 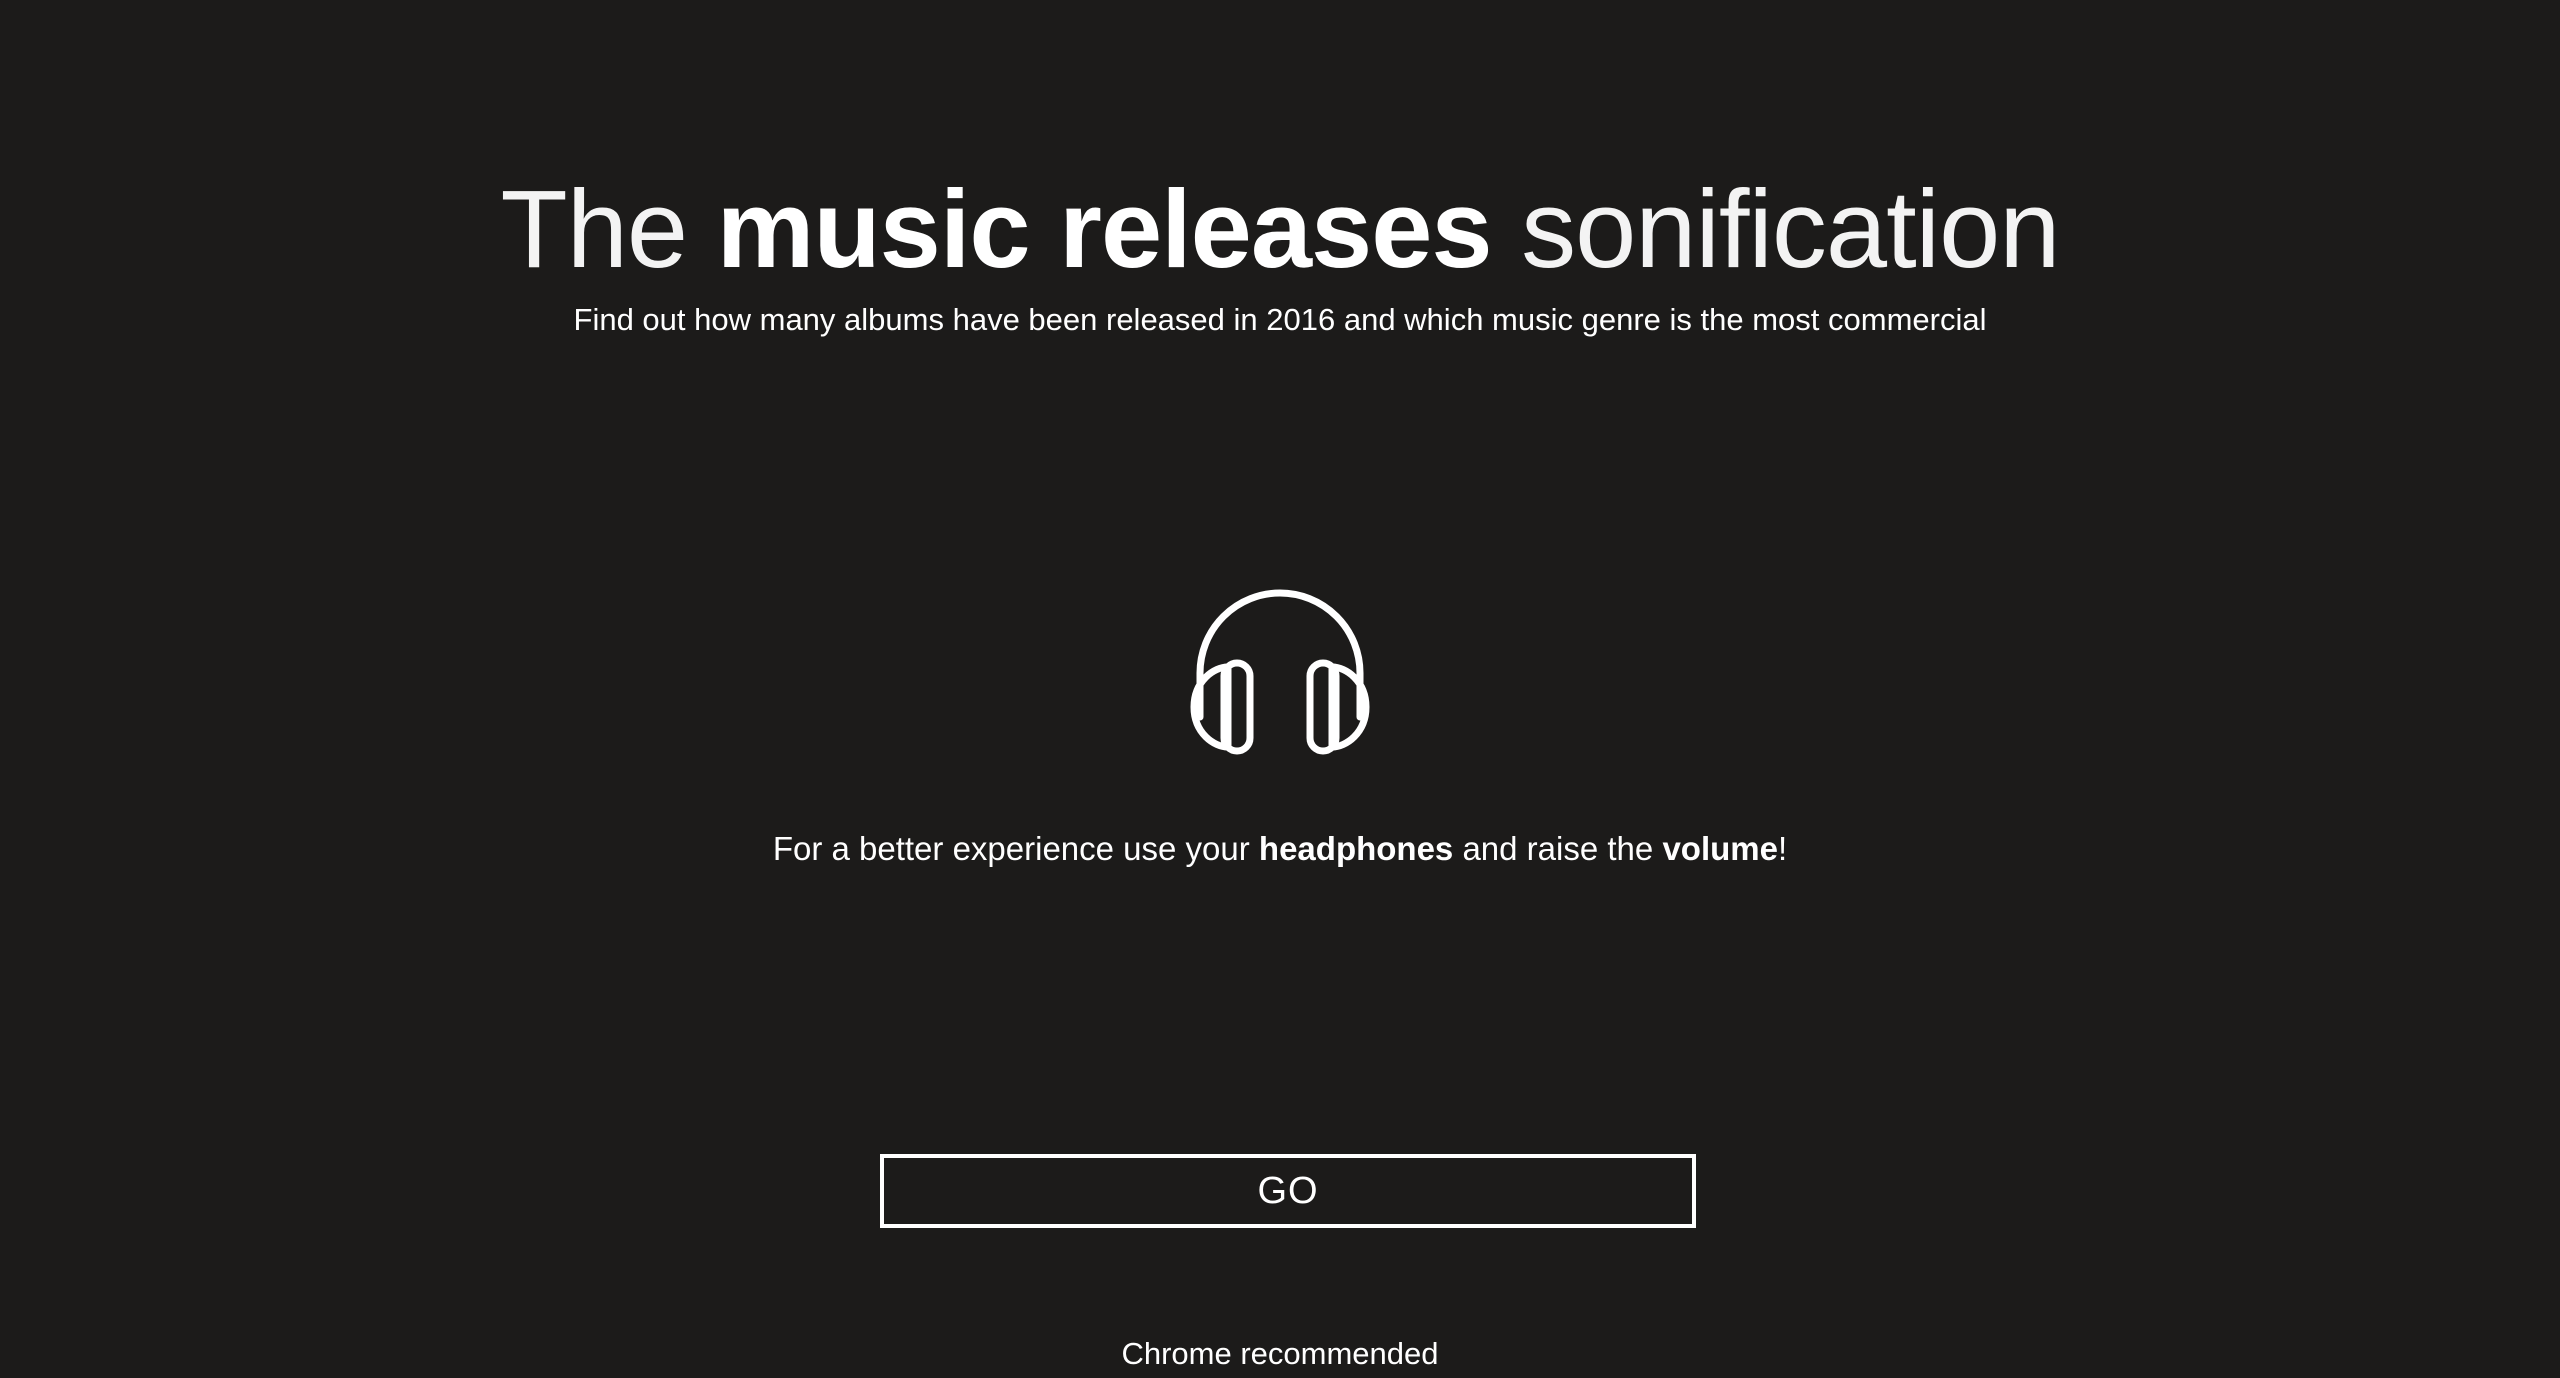 What do you see at coordinates (1104, 229) in the screenshot?
I see `title-bold: music releases` at bounding box center [1104, 229].